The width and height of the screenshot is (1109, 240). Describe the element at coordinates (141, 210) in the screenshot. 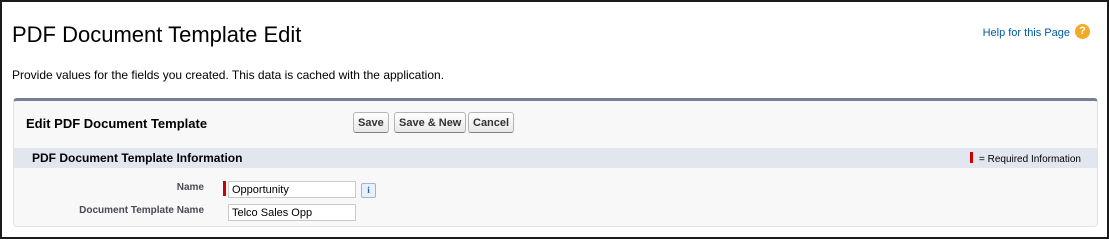

I see `document-template-name-label: Document Template Name` at that location.